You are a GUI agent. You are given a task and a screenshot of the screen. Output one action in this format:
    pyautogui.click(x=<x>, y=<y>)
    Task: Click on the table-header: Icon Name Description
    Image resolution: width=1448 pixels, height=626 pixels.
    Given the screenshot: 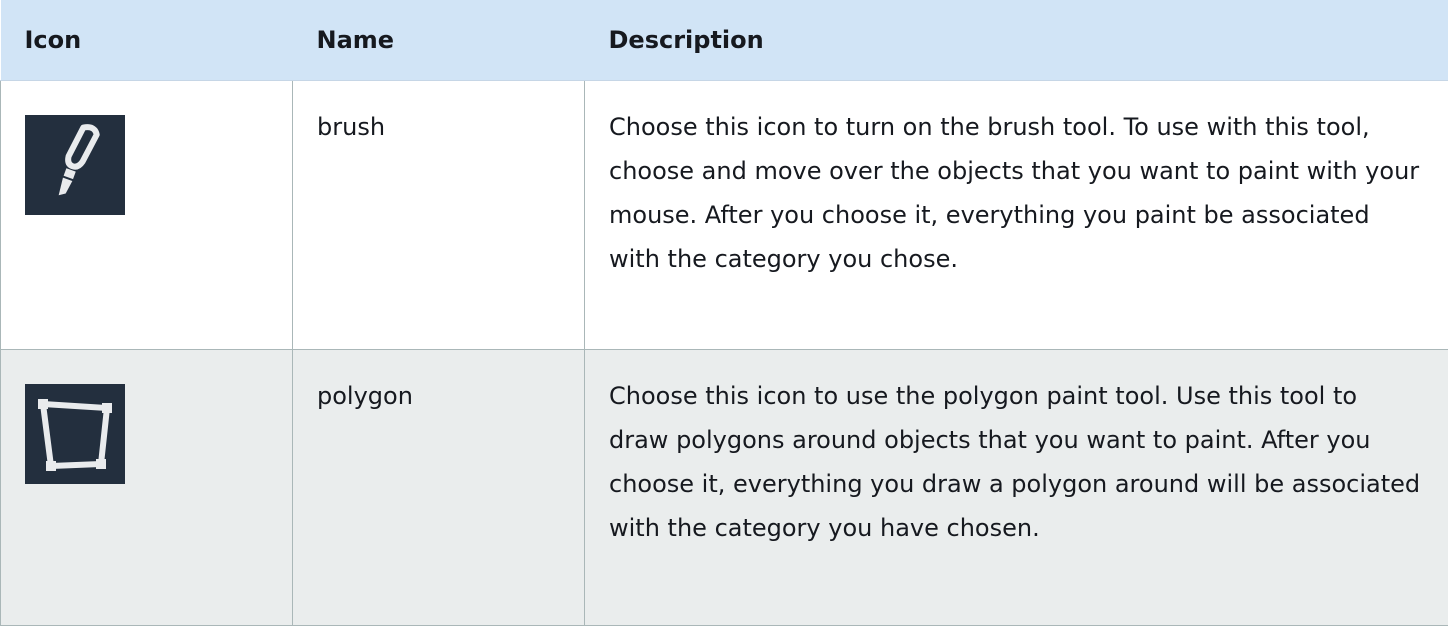 What is the action you would take?
    pyautogui.click(x=724, y=40)
    